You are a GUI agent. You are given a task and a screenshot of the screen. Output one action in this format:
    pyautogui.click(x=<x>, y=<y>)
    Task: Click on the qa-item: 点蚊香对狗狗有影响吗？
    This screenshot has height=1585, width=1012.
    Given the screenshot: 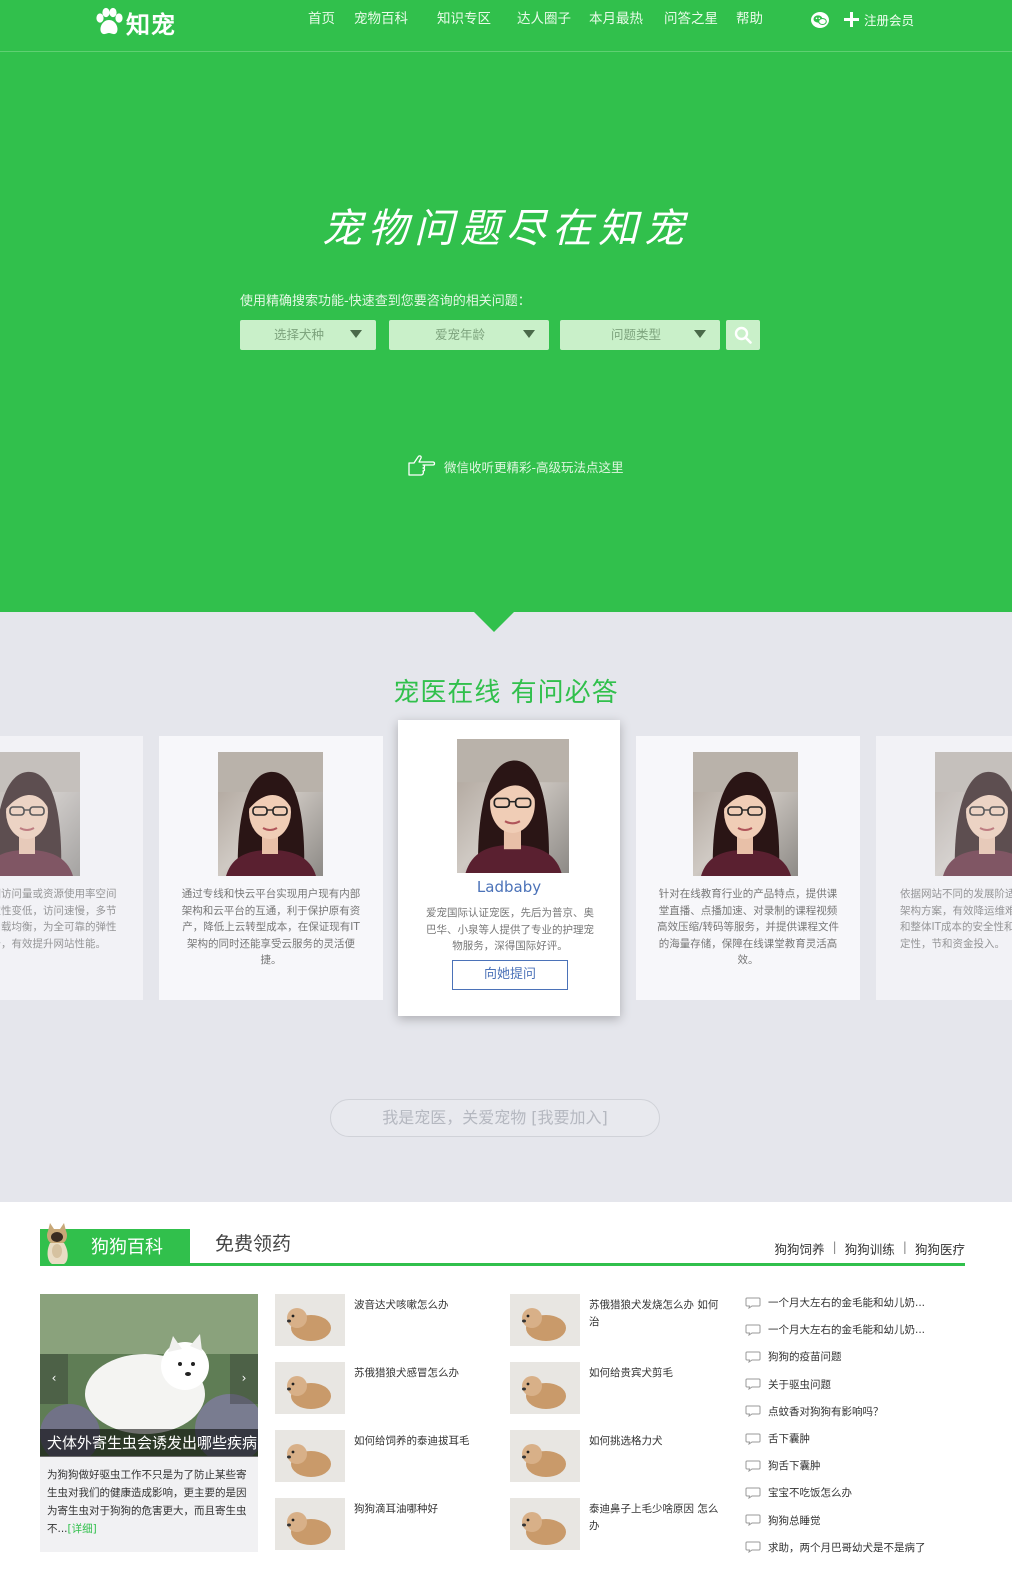 What is the action you would take?
    pyautogui.click(x=857, y=1411)
    